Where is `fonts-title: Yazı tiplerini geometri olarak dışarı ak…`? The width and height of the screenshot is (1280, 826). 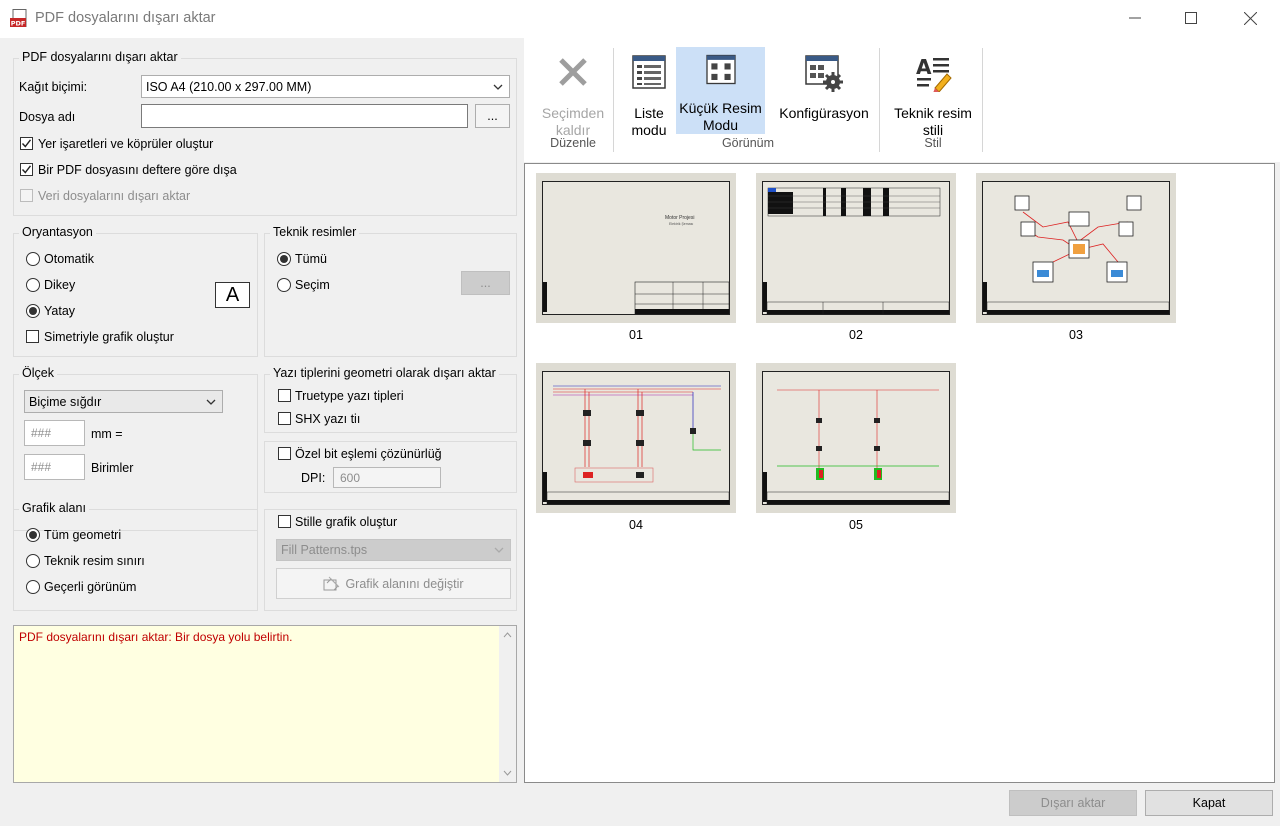
fonts-title: Yazı tiplerini geometri olarak dışarı ak… is located at coordinates (384, 373).